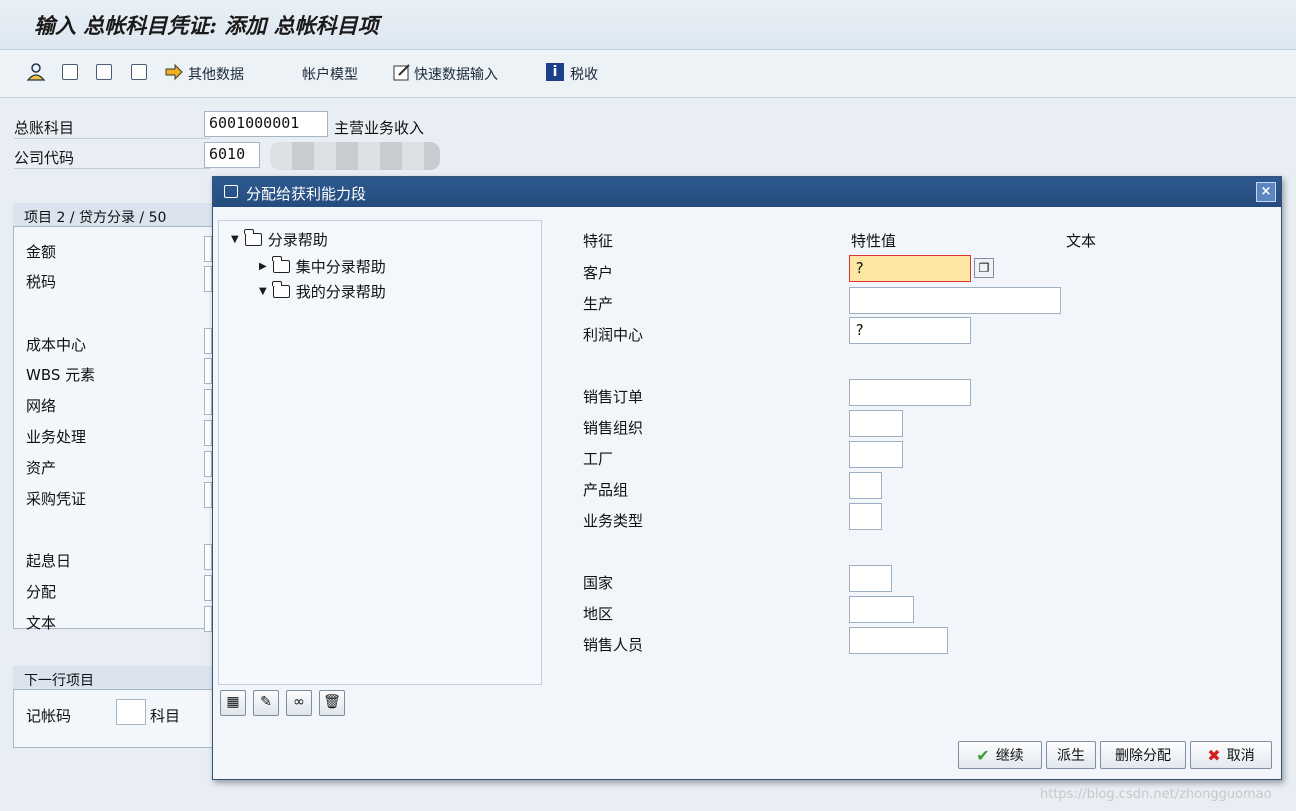 This screenshot has height=811, width=1296. I want to click on wbs-element-label: WBS 元素, so click(61, 375).